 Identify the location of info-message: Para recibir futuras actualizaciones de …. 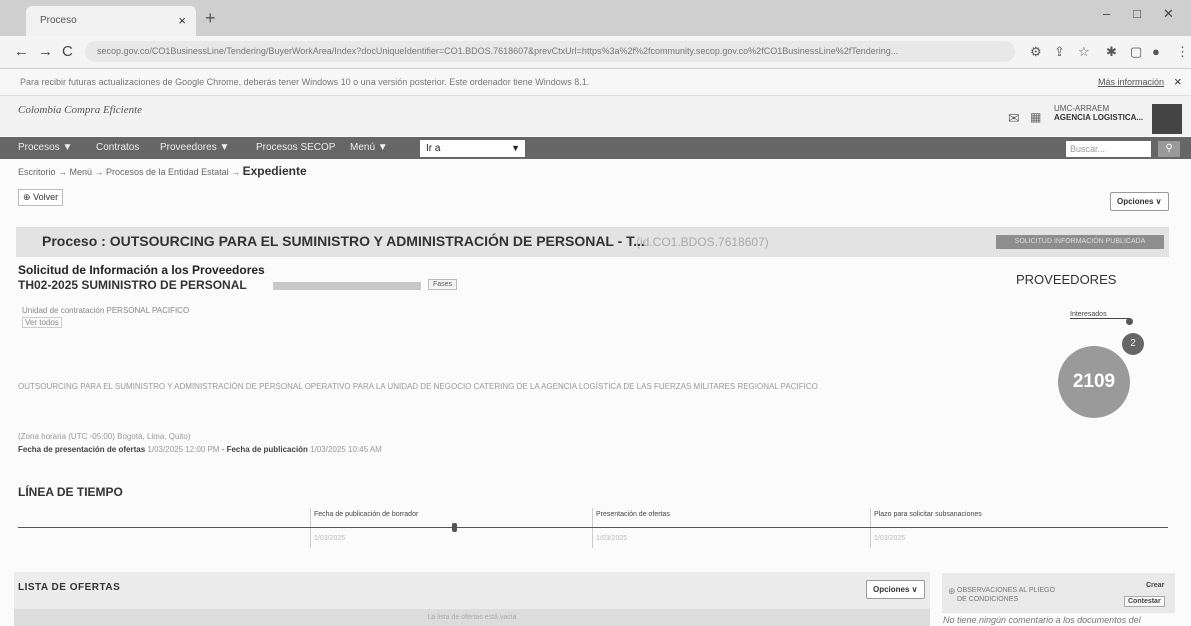
(305, 82).